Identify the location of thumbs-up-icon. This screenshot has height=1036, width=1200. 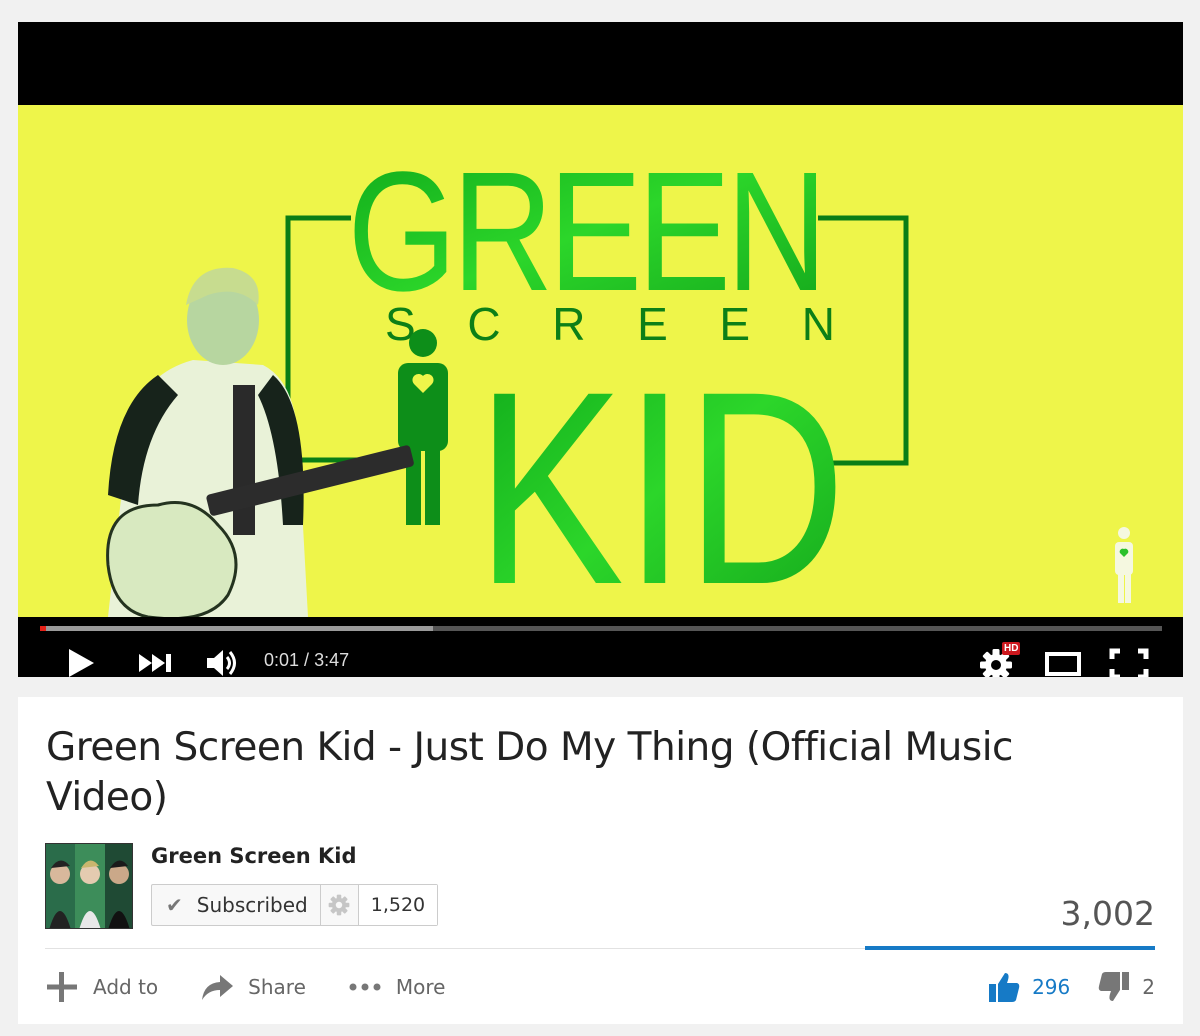
(1004, 987).